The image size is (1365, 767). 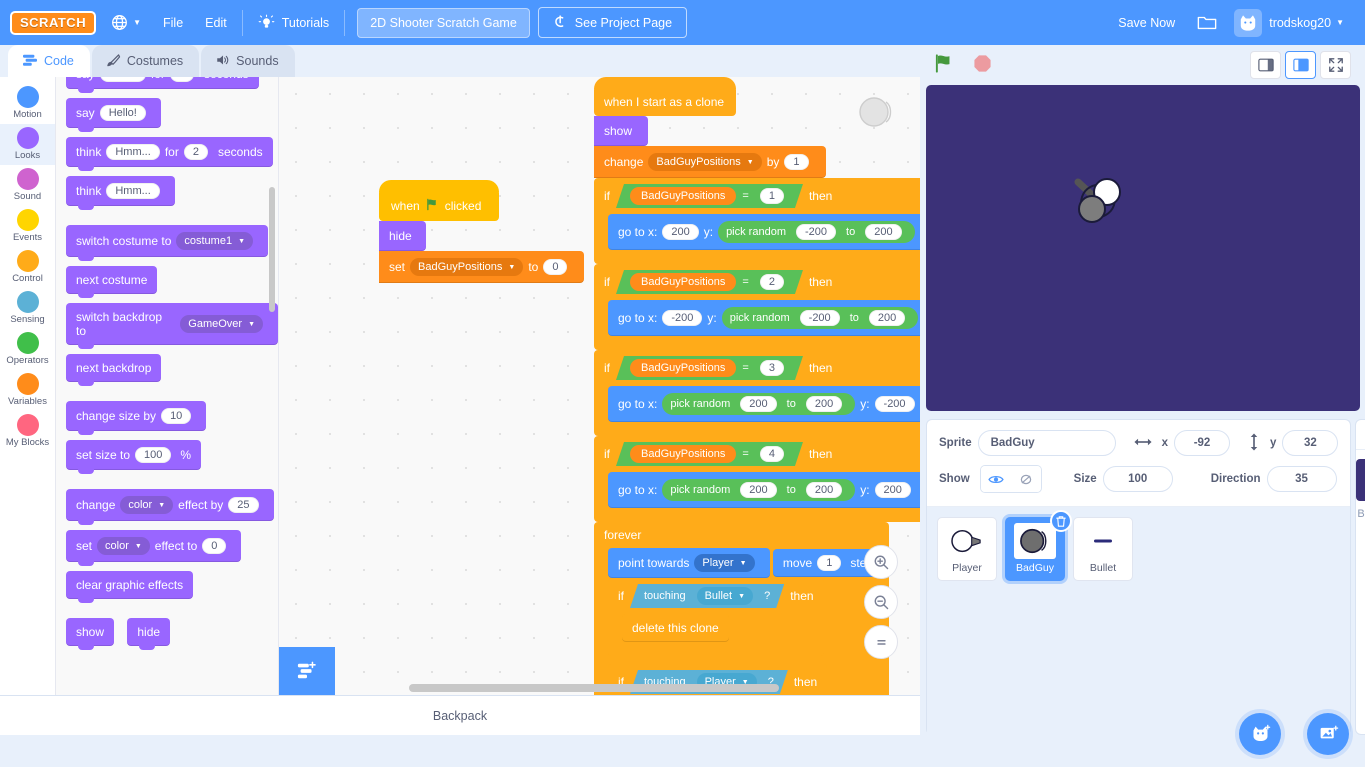 I want to click on canvas-horizontal-scrollbar, so click(x=594, y=688).